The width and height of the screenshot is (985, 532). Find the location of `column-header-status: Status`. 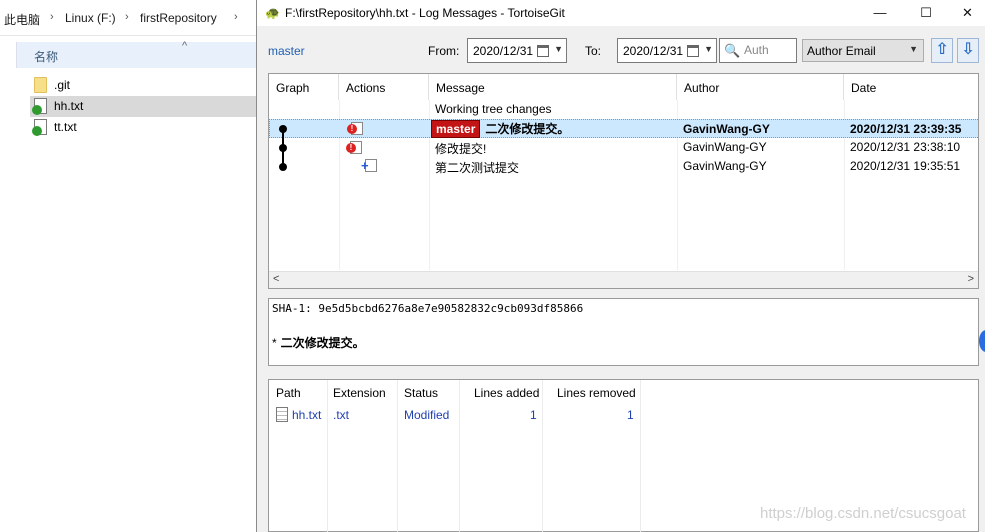

column-header-status: Status is located at coordinates (421, 392).